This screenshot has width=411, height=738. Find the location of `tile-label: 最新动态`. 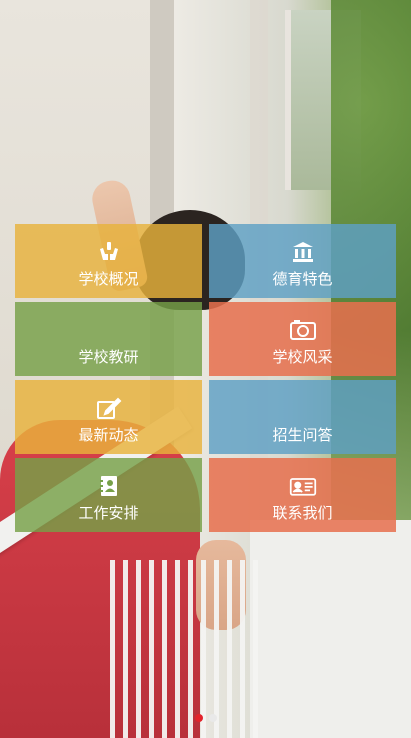

tile-label: 最新动态 is located at coordinates (108, 435).